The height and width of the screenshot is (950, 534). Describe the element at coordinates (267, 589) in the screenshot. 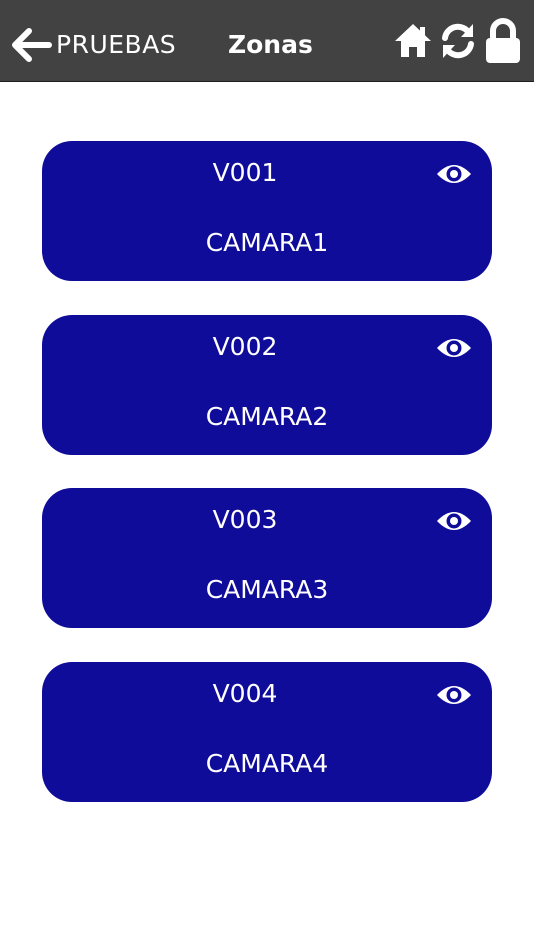

I see `zone-name: CAMARA3` at that location.